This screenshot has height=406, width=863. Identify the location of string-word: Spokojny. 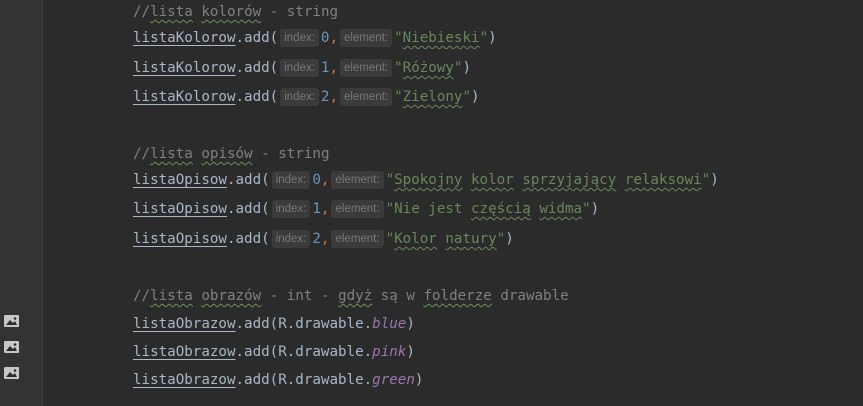
(428, 180).